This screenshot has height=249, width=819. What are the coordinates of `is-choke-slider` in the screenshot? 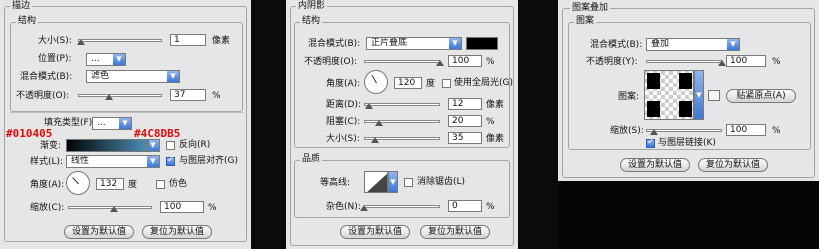 It's located at (402, 122).